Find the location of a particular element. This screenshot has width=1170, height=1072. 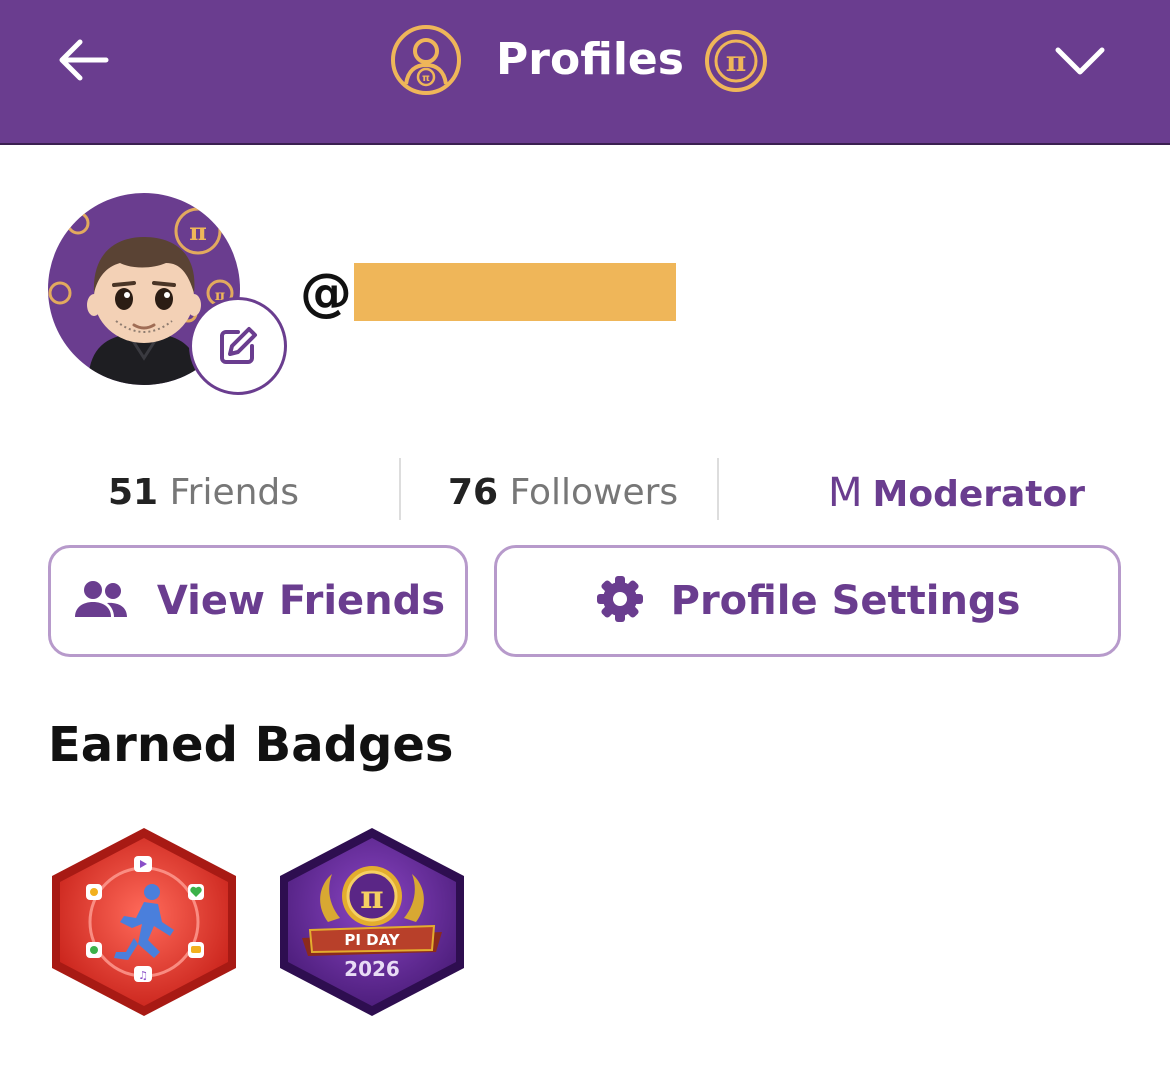

friends-count-stat: 51 Friends is located at coordinates (203, 493).